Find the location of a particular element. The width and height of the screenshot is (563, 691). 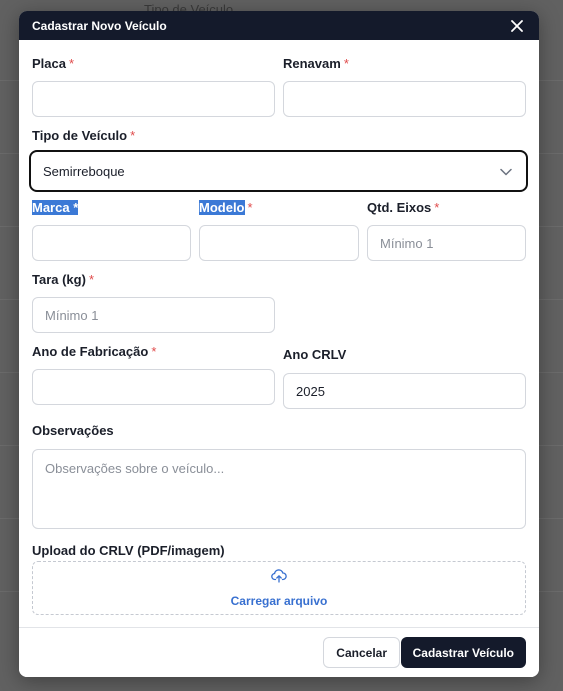

cancel-button: Cancelar is located at coordinates (361, 652).